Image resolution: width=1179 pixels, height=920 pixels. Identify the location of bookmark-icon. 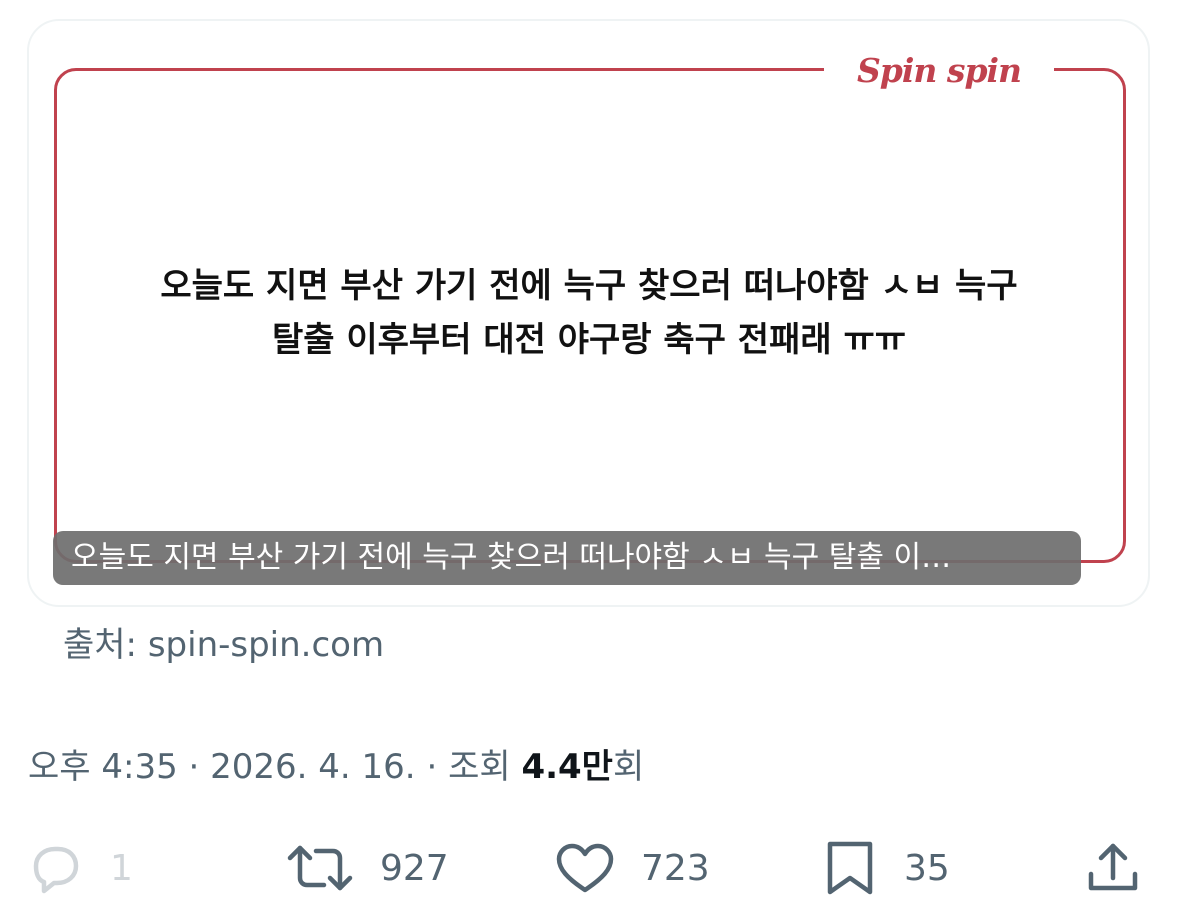
(850, 868).